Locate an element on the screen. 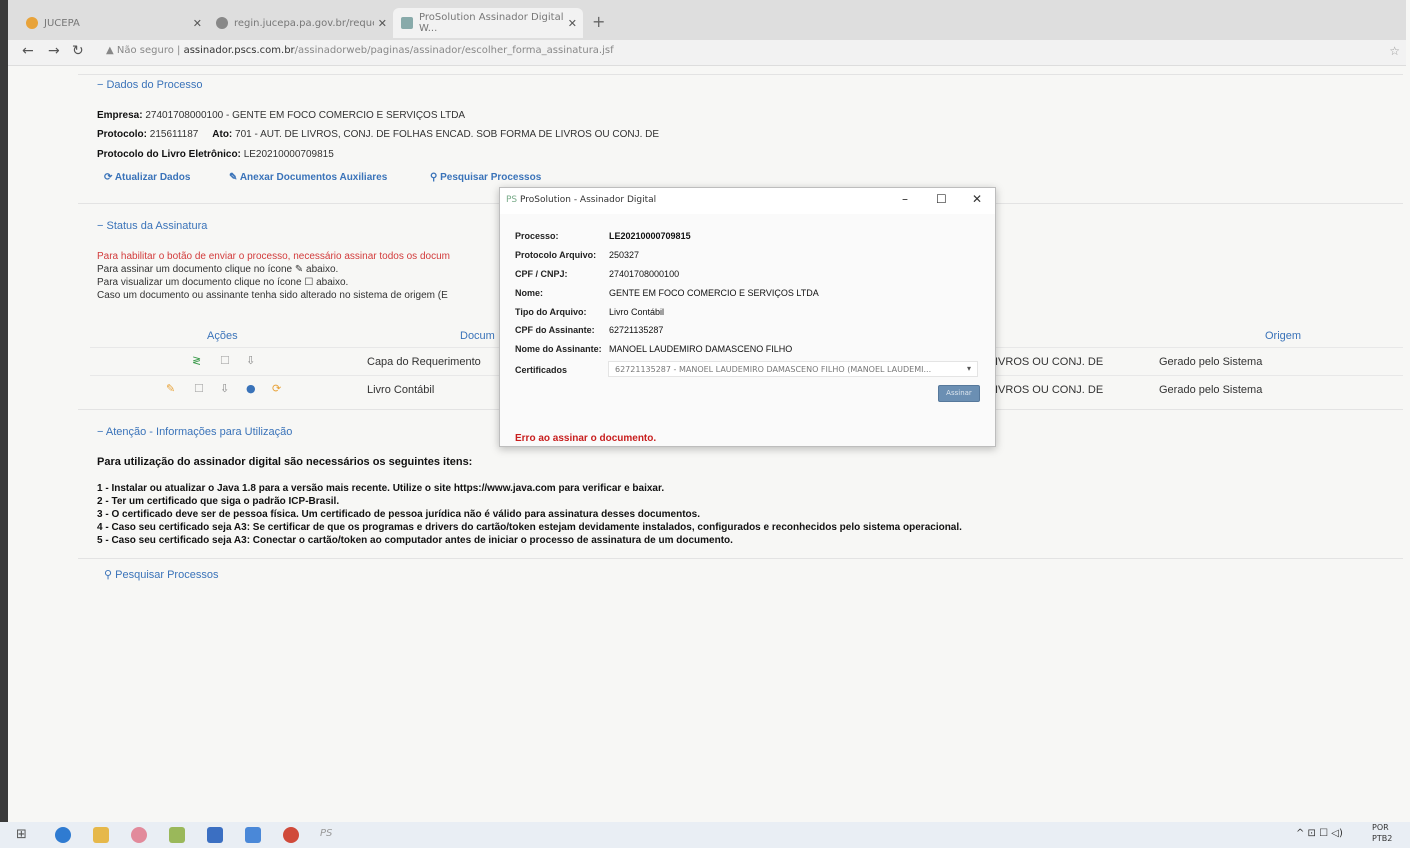  edge-icon is located at coordinates (63, 835).